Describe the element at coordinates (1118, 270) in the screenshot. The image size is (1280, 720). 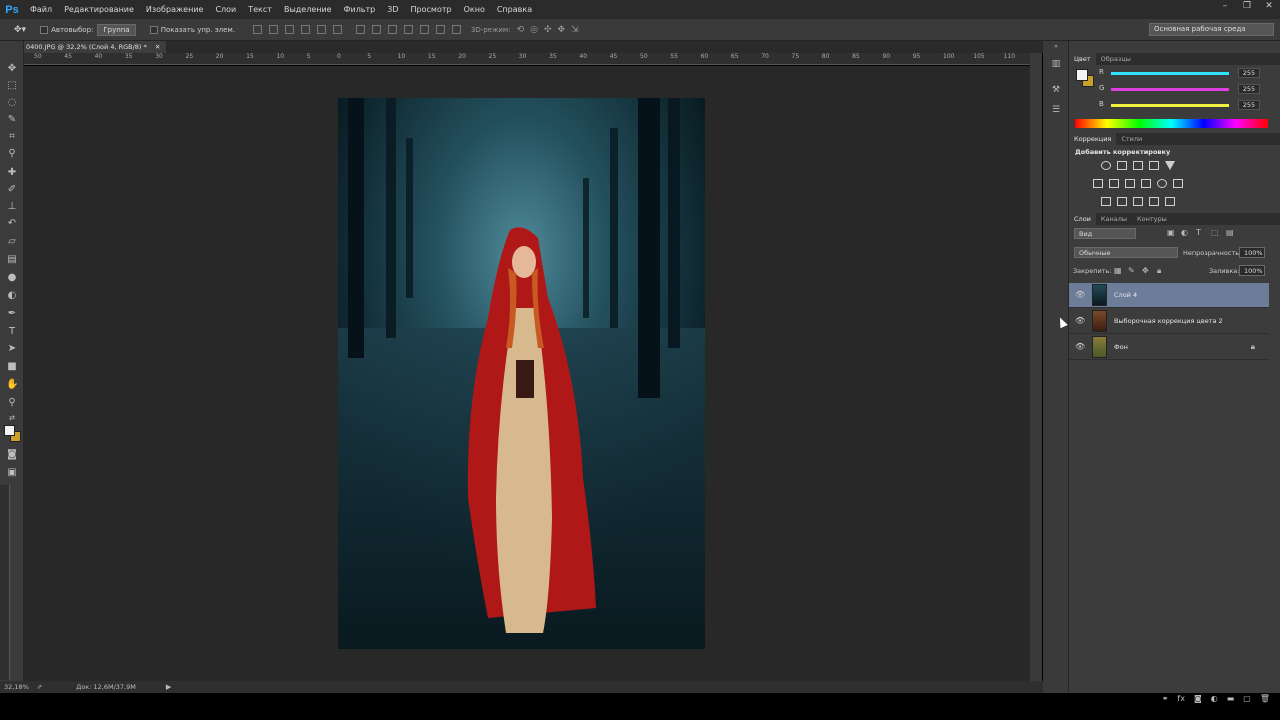
I see `lock-transparency-icon: ▦` at that location.